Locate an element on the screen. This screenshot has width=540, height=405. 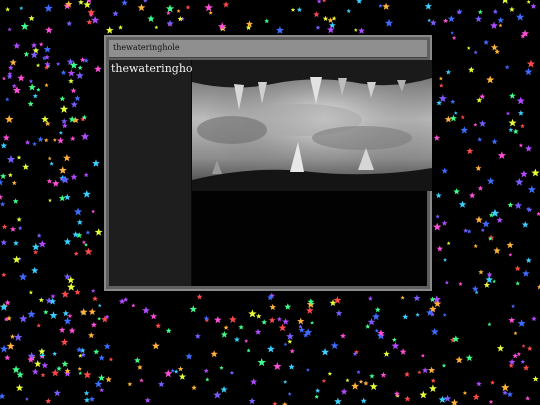
site-name-link: thewateringhole is located at coordinates (157, 68).